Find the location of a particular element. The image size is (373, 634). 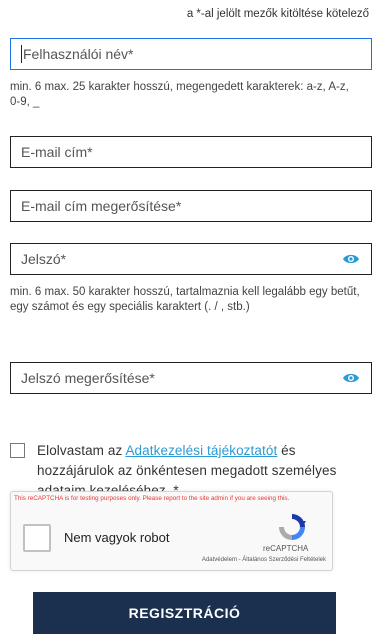

email-input is located at coordinates (191, 152).